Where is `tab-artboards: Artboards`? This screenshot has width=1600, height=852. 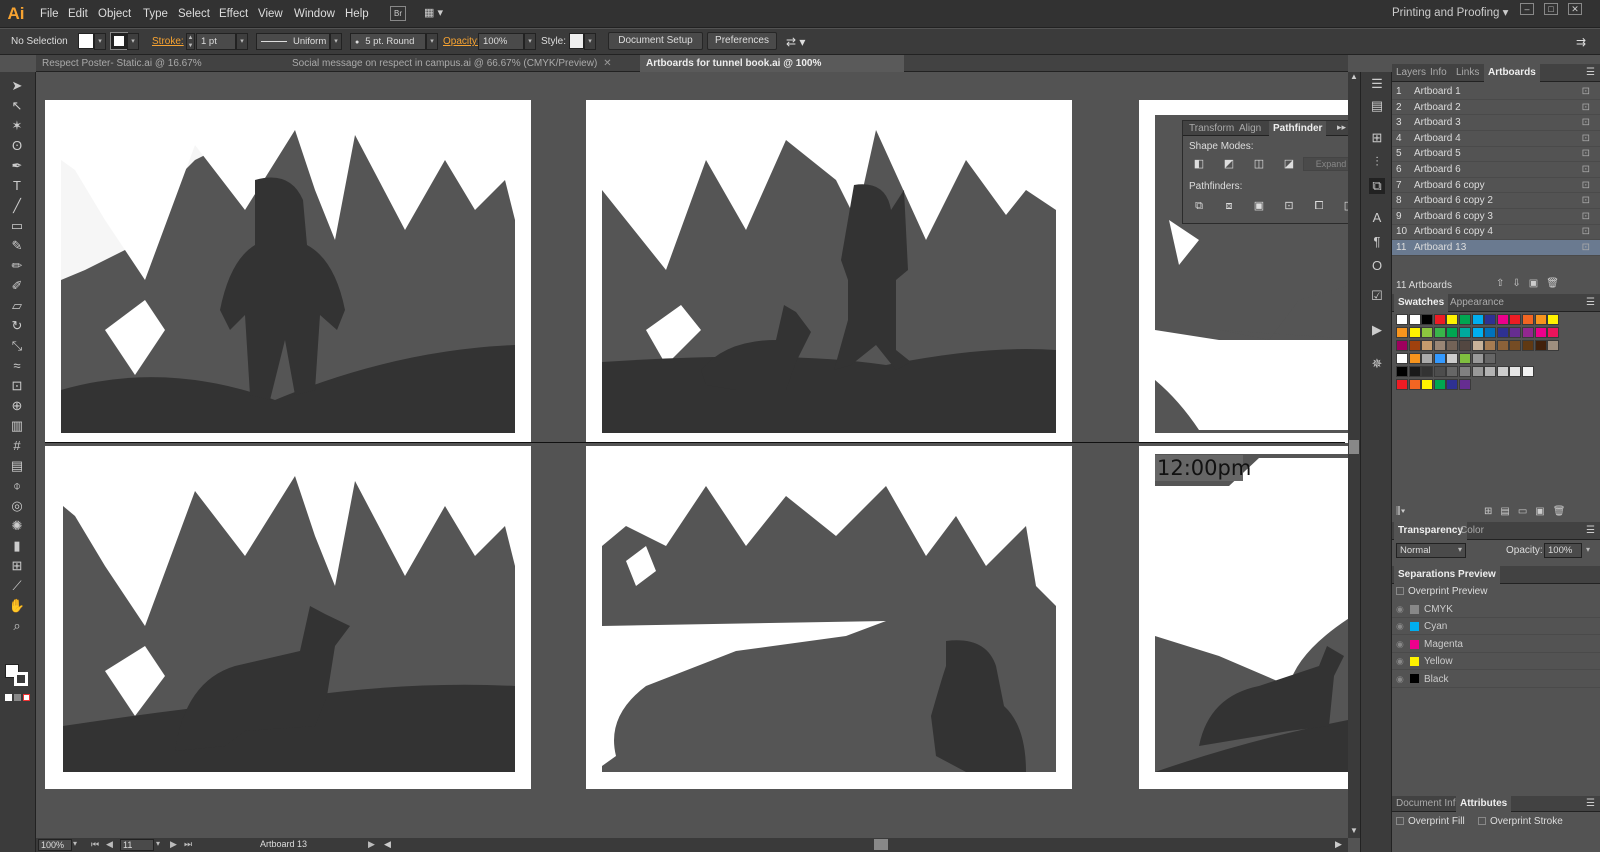
tab-artboards: Artboards is located at coordinates (1512, 73).